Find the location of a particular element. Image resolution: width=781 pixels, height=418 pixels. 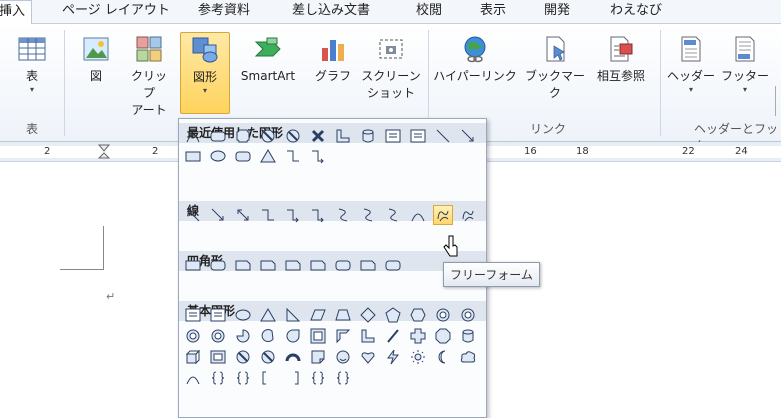

tab-view: 表示 is located at coordinates (493, 12).